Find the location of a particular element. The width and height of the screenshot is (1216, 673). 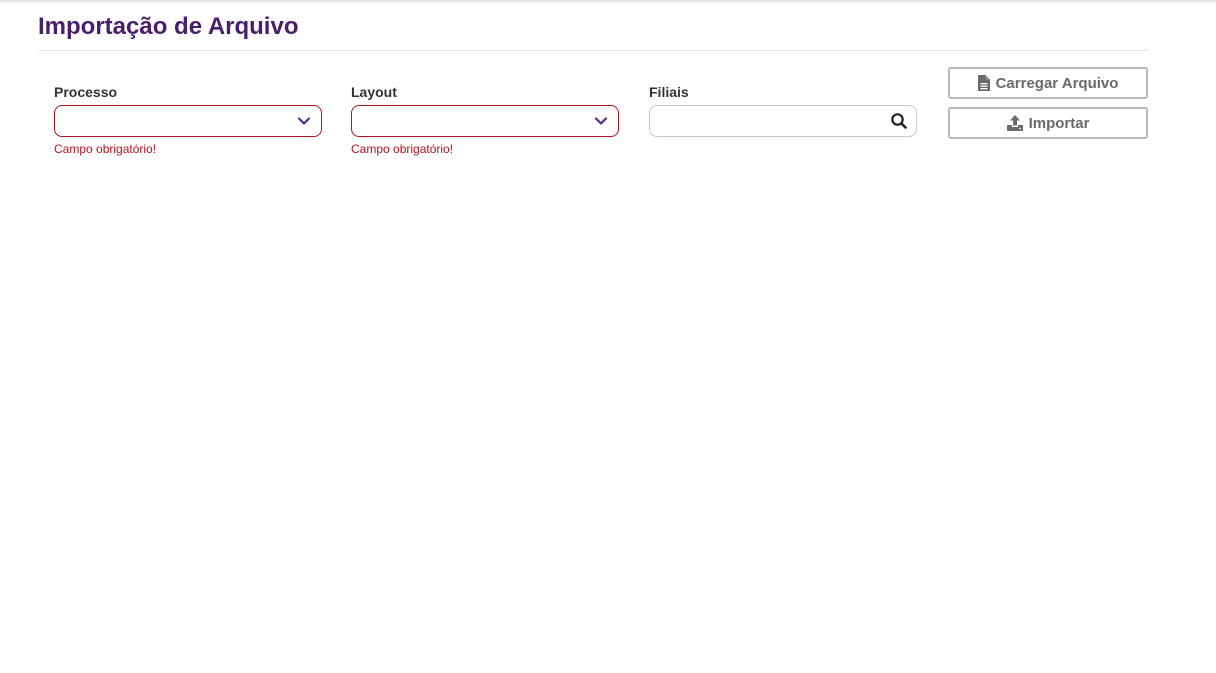

importar-button: Importar is located at coordinates (1048, 123).